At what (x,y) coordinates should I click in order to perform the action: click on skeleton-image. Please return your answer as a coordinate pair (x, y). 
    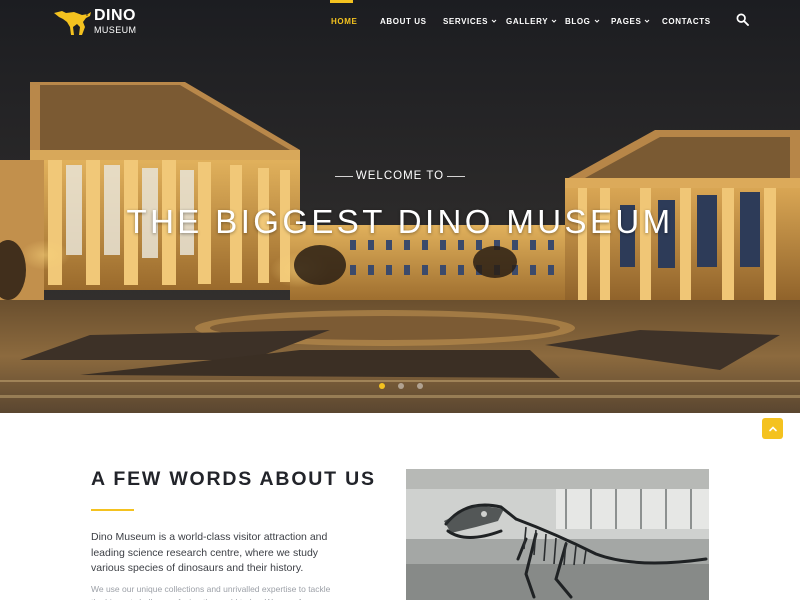
    Looking at the image, I should click on (557, 534).